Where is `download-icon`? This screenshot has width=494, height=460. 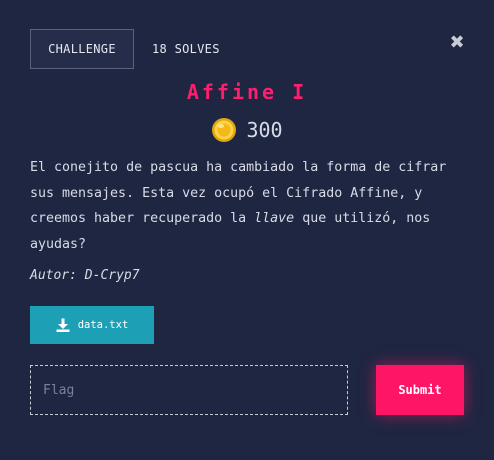 download-icon is located at coordinates (63, 325).